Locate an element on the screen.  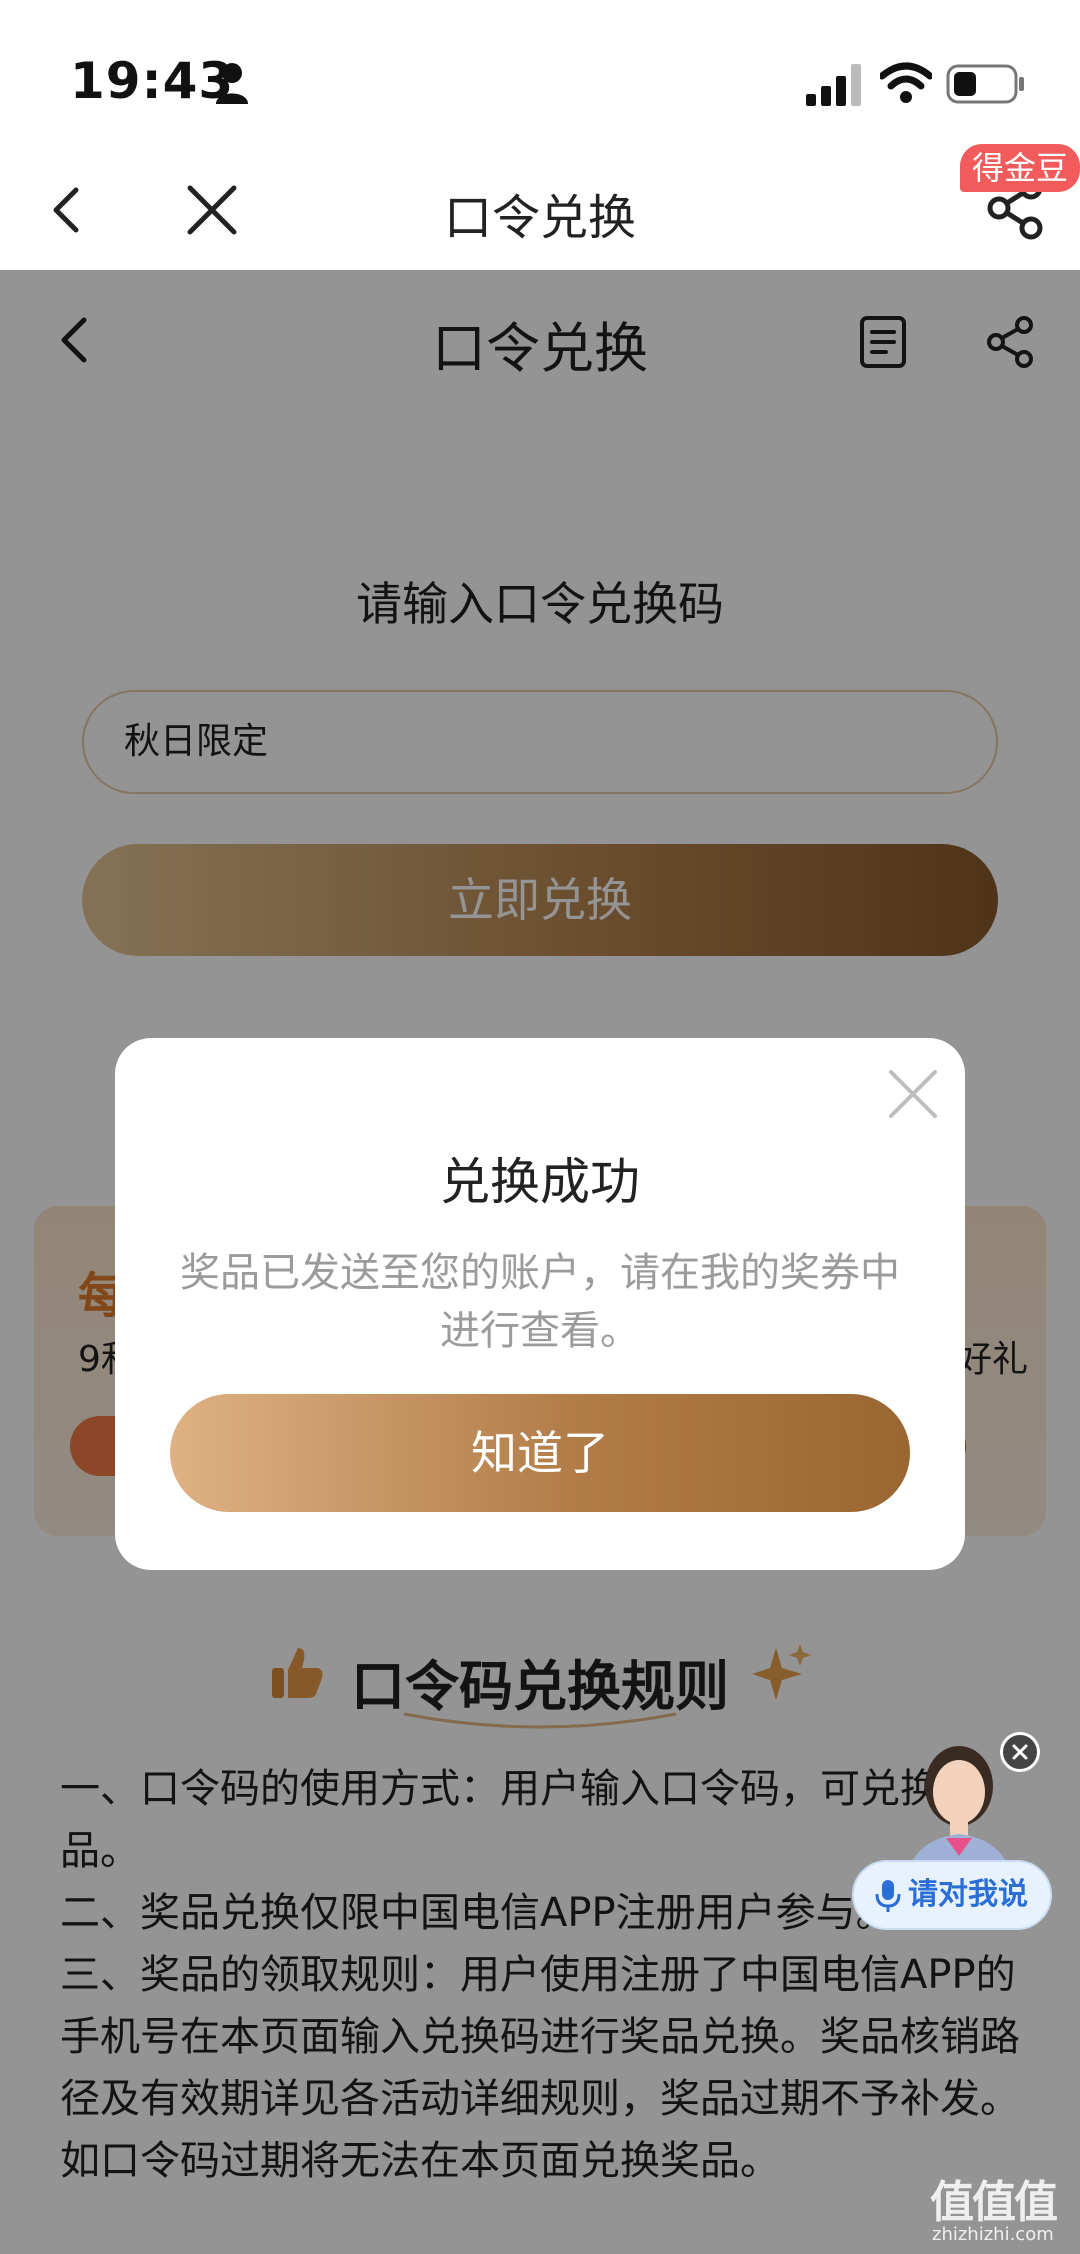
voice-input-label: 请对我说 is located at coordinates (968, 1894).